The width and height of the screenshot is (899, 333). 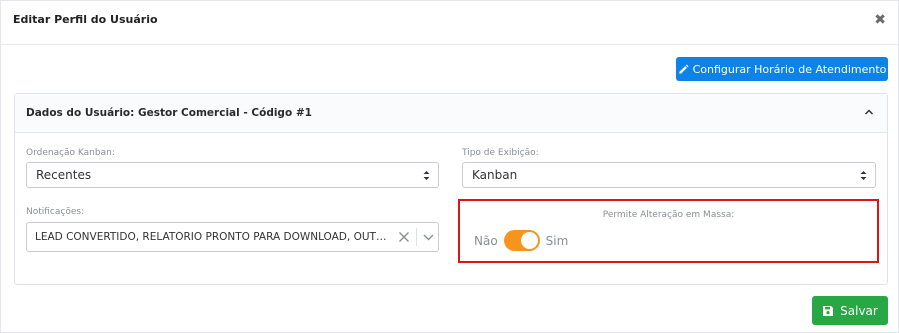 What do you see at coordinates (828, 310) in the screenshot?
I see `floppy-disk-icon` at bounding box center [828, 310].